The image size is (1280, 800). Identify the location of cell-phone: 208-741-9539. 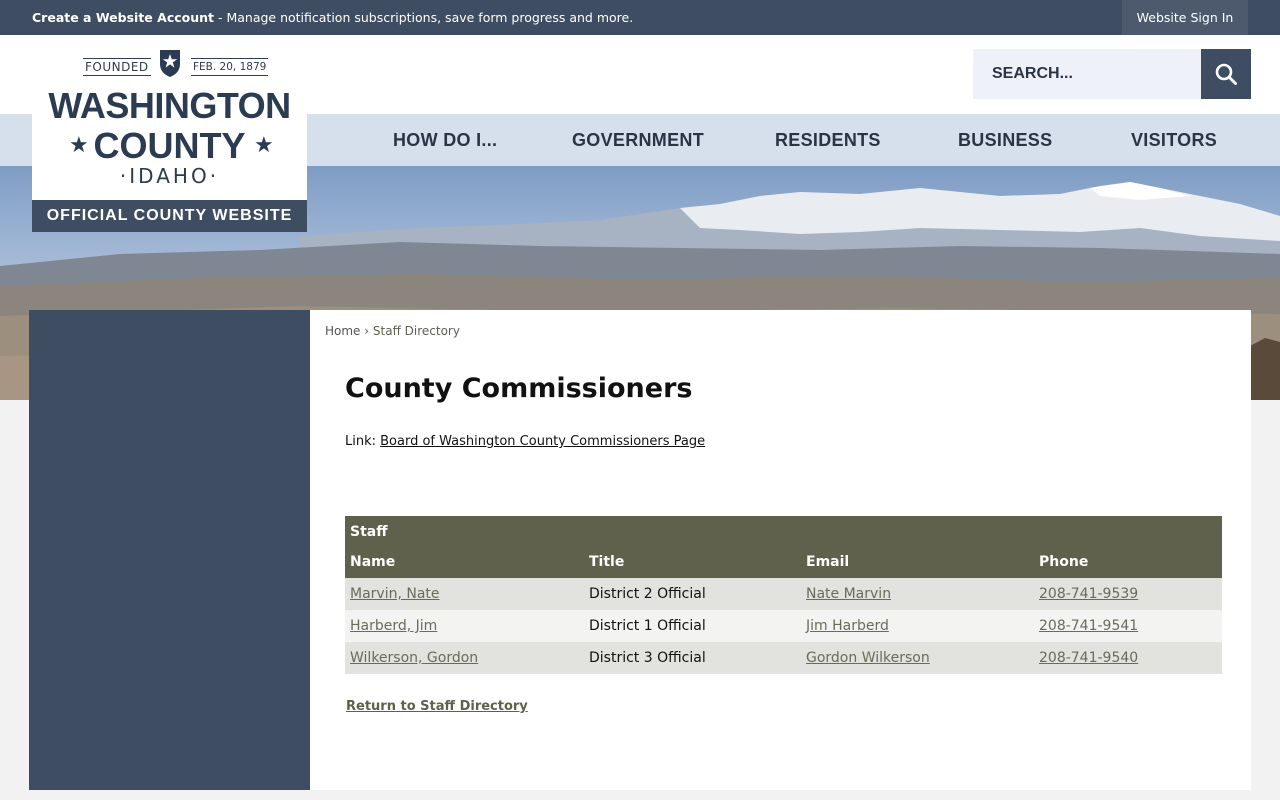
(1128, 594).